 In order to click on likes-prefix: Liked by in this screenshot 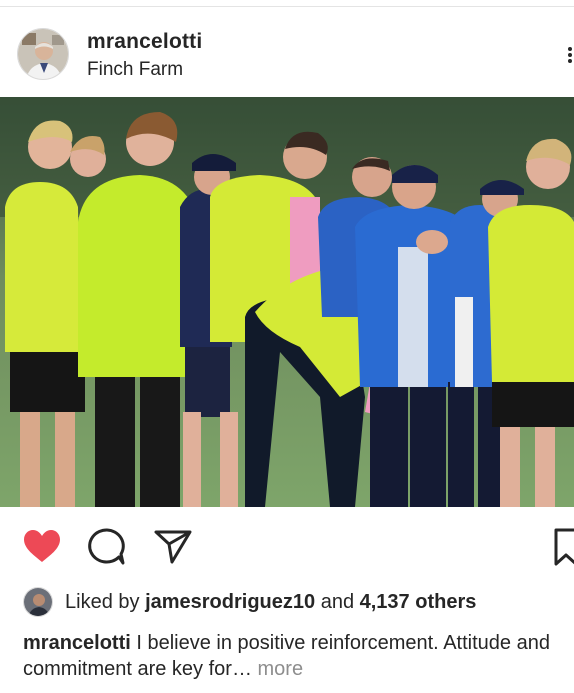, I will do `click(105, 601)`.